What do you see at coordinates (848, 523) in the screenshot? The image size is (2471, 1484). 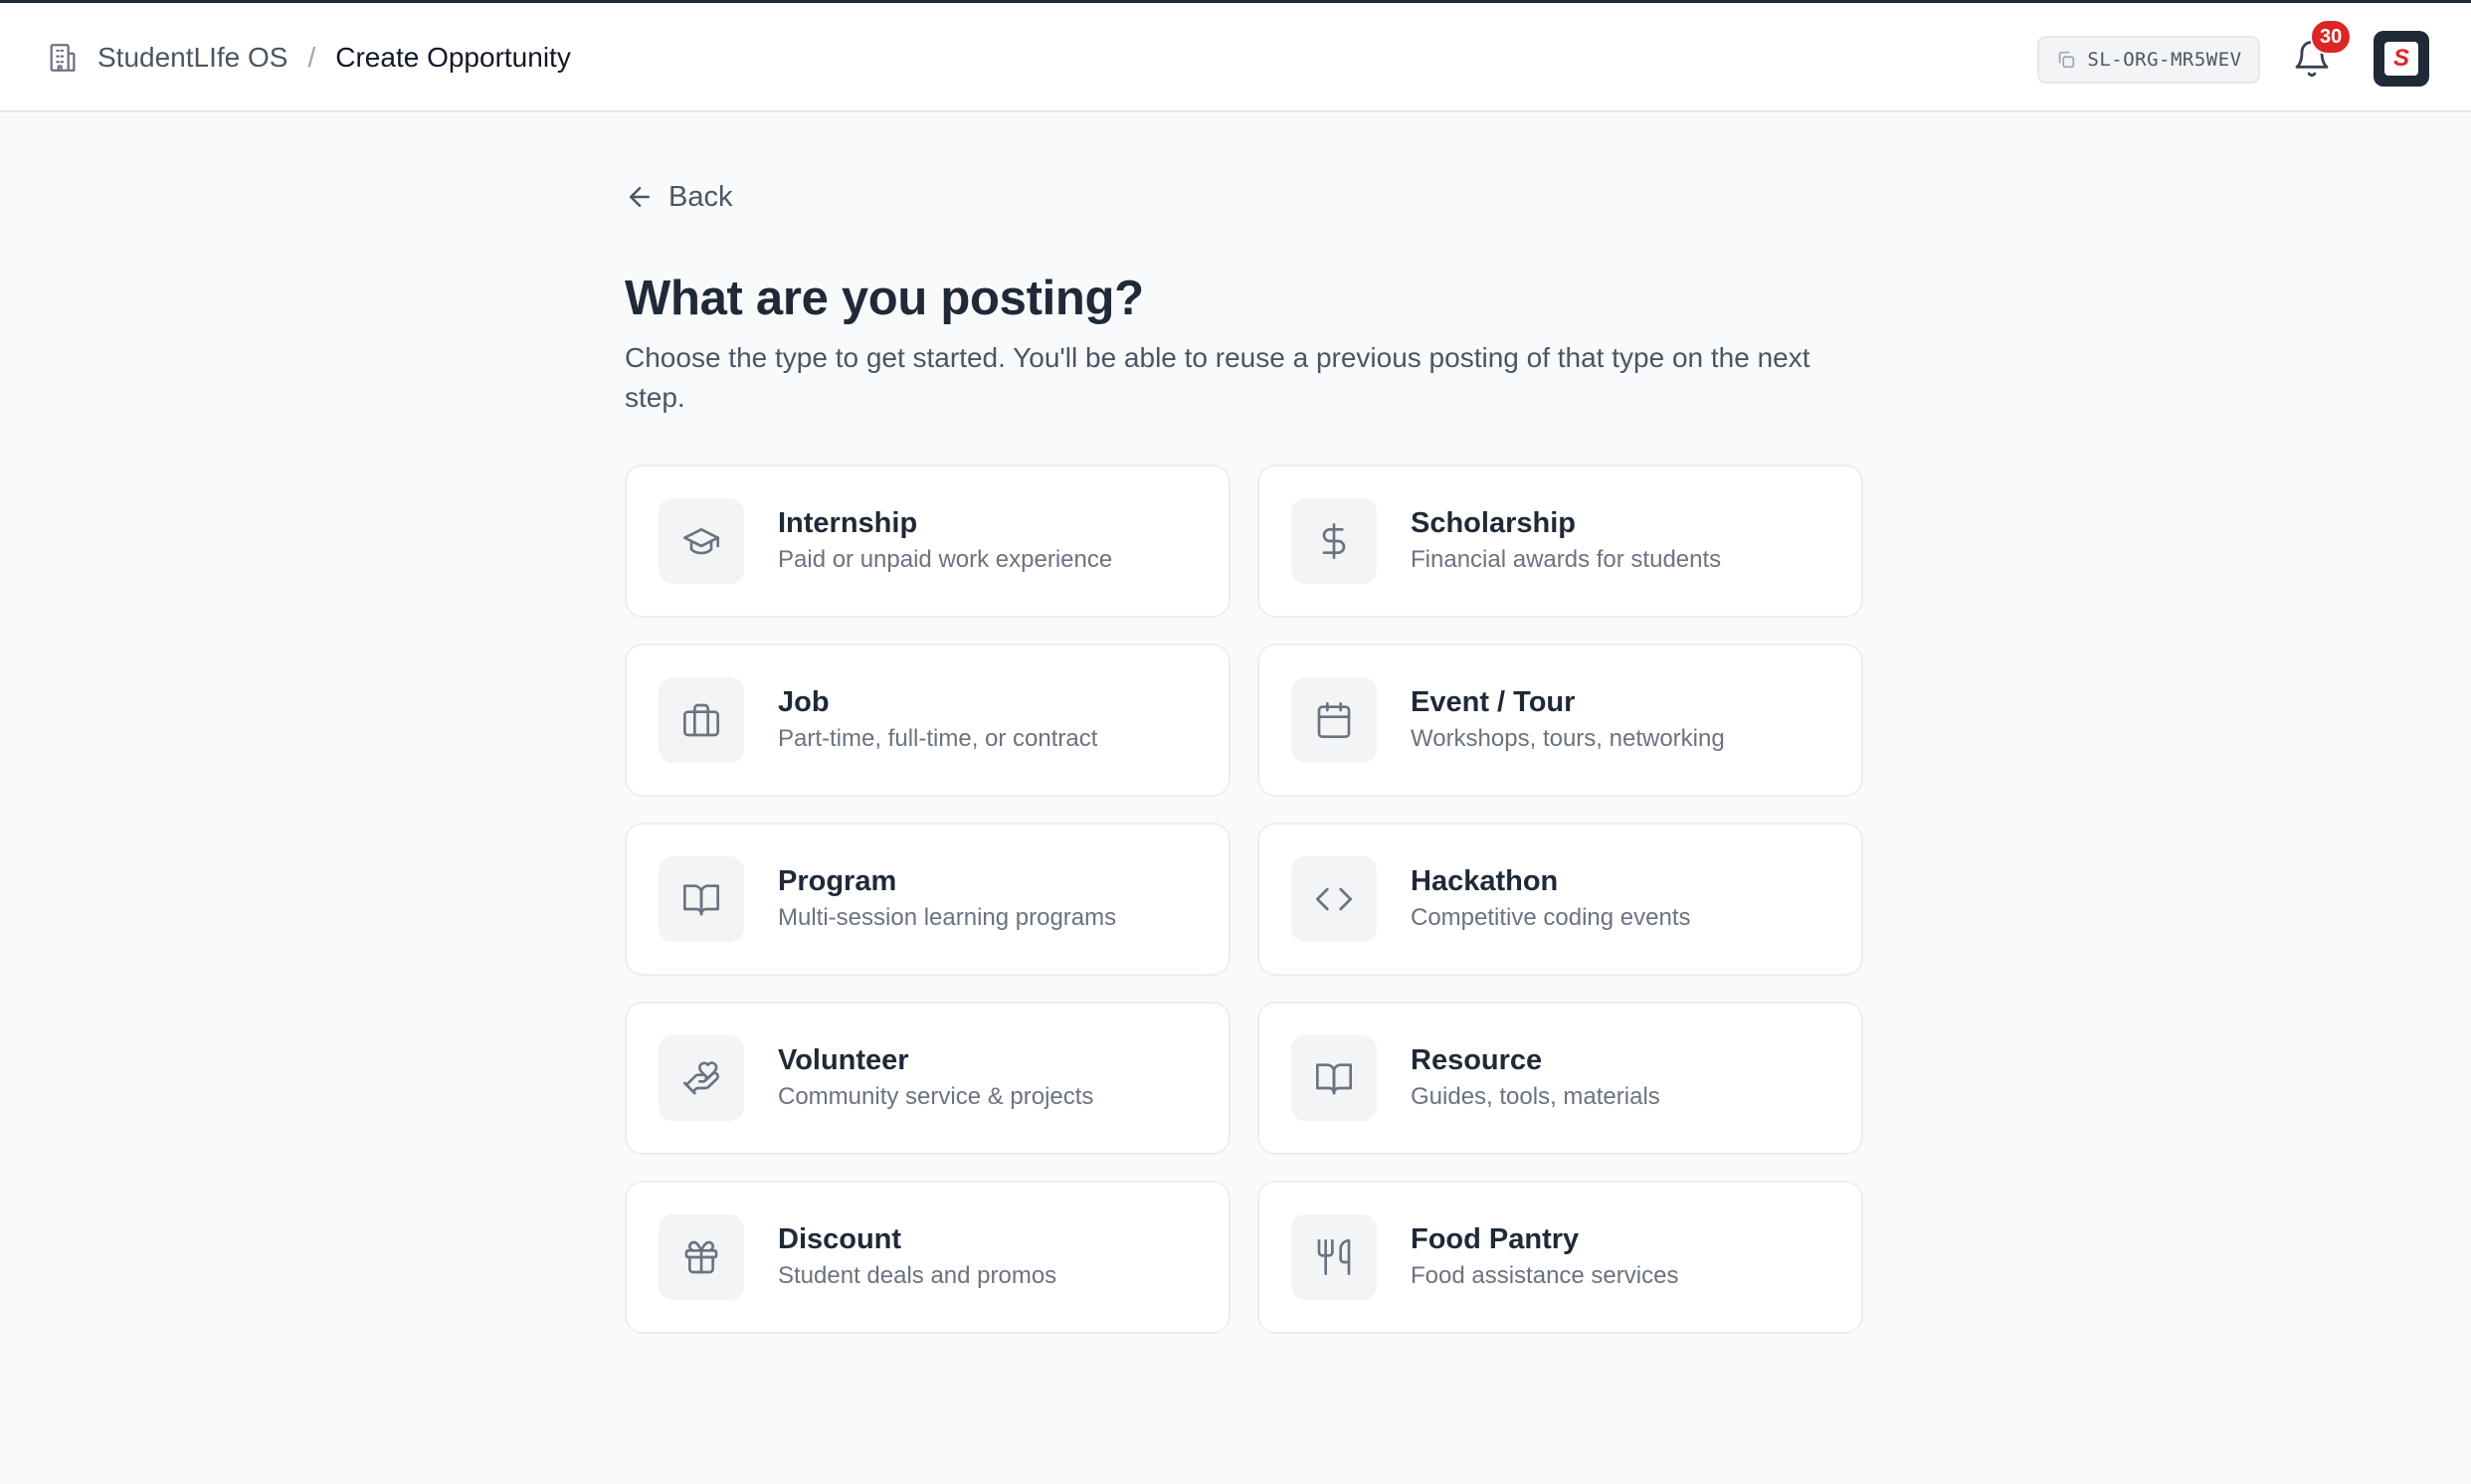 I see `type-card-title: Internship` at bounding box center [848, 523].